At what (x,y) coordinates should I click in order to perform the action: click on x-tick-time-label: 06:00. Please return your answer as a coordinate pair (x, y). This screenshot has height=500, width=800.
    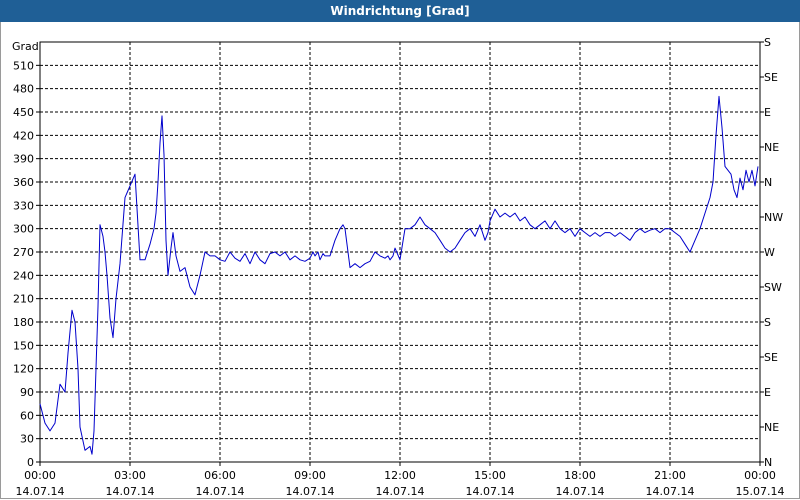
    Looking at the image, I should click on (220, 475).